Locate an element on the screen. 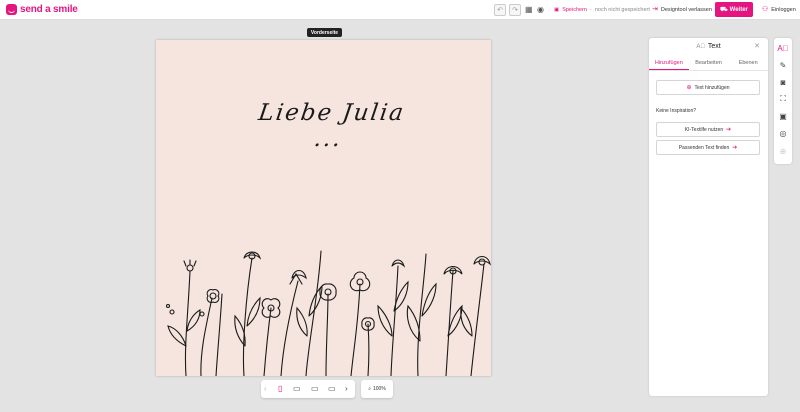  chevron-right-icon: › is located at coordinates (346, 389).